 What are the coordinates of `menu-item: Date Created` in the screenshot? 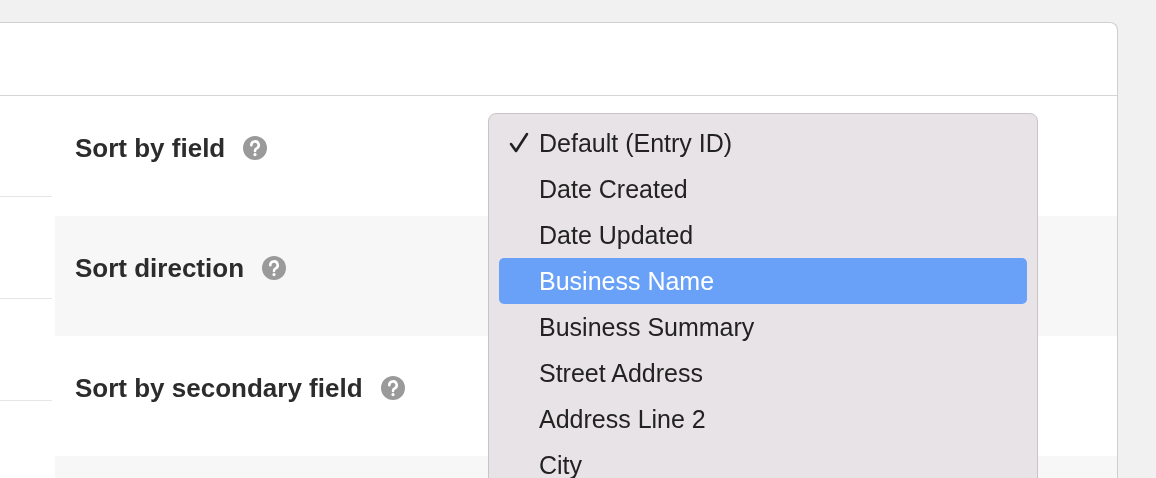 It's located at (763, 189).